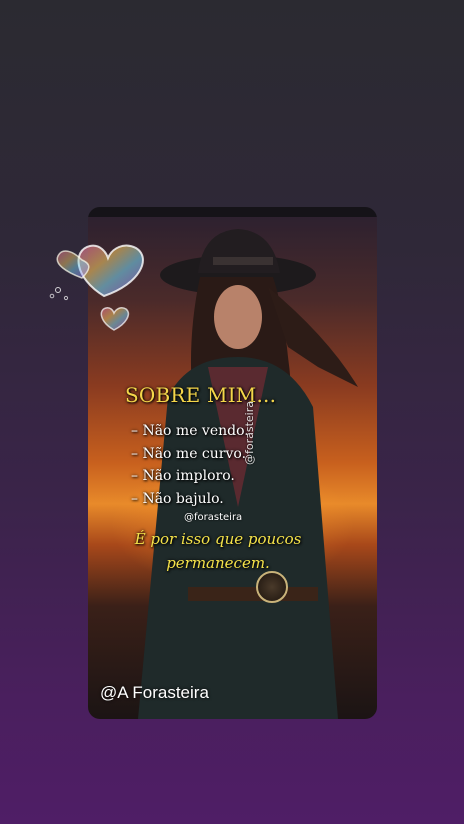  Describe the element at coordinates (272, 587) in the screenshot. I see `compass-icon` at that location.